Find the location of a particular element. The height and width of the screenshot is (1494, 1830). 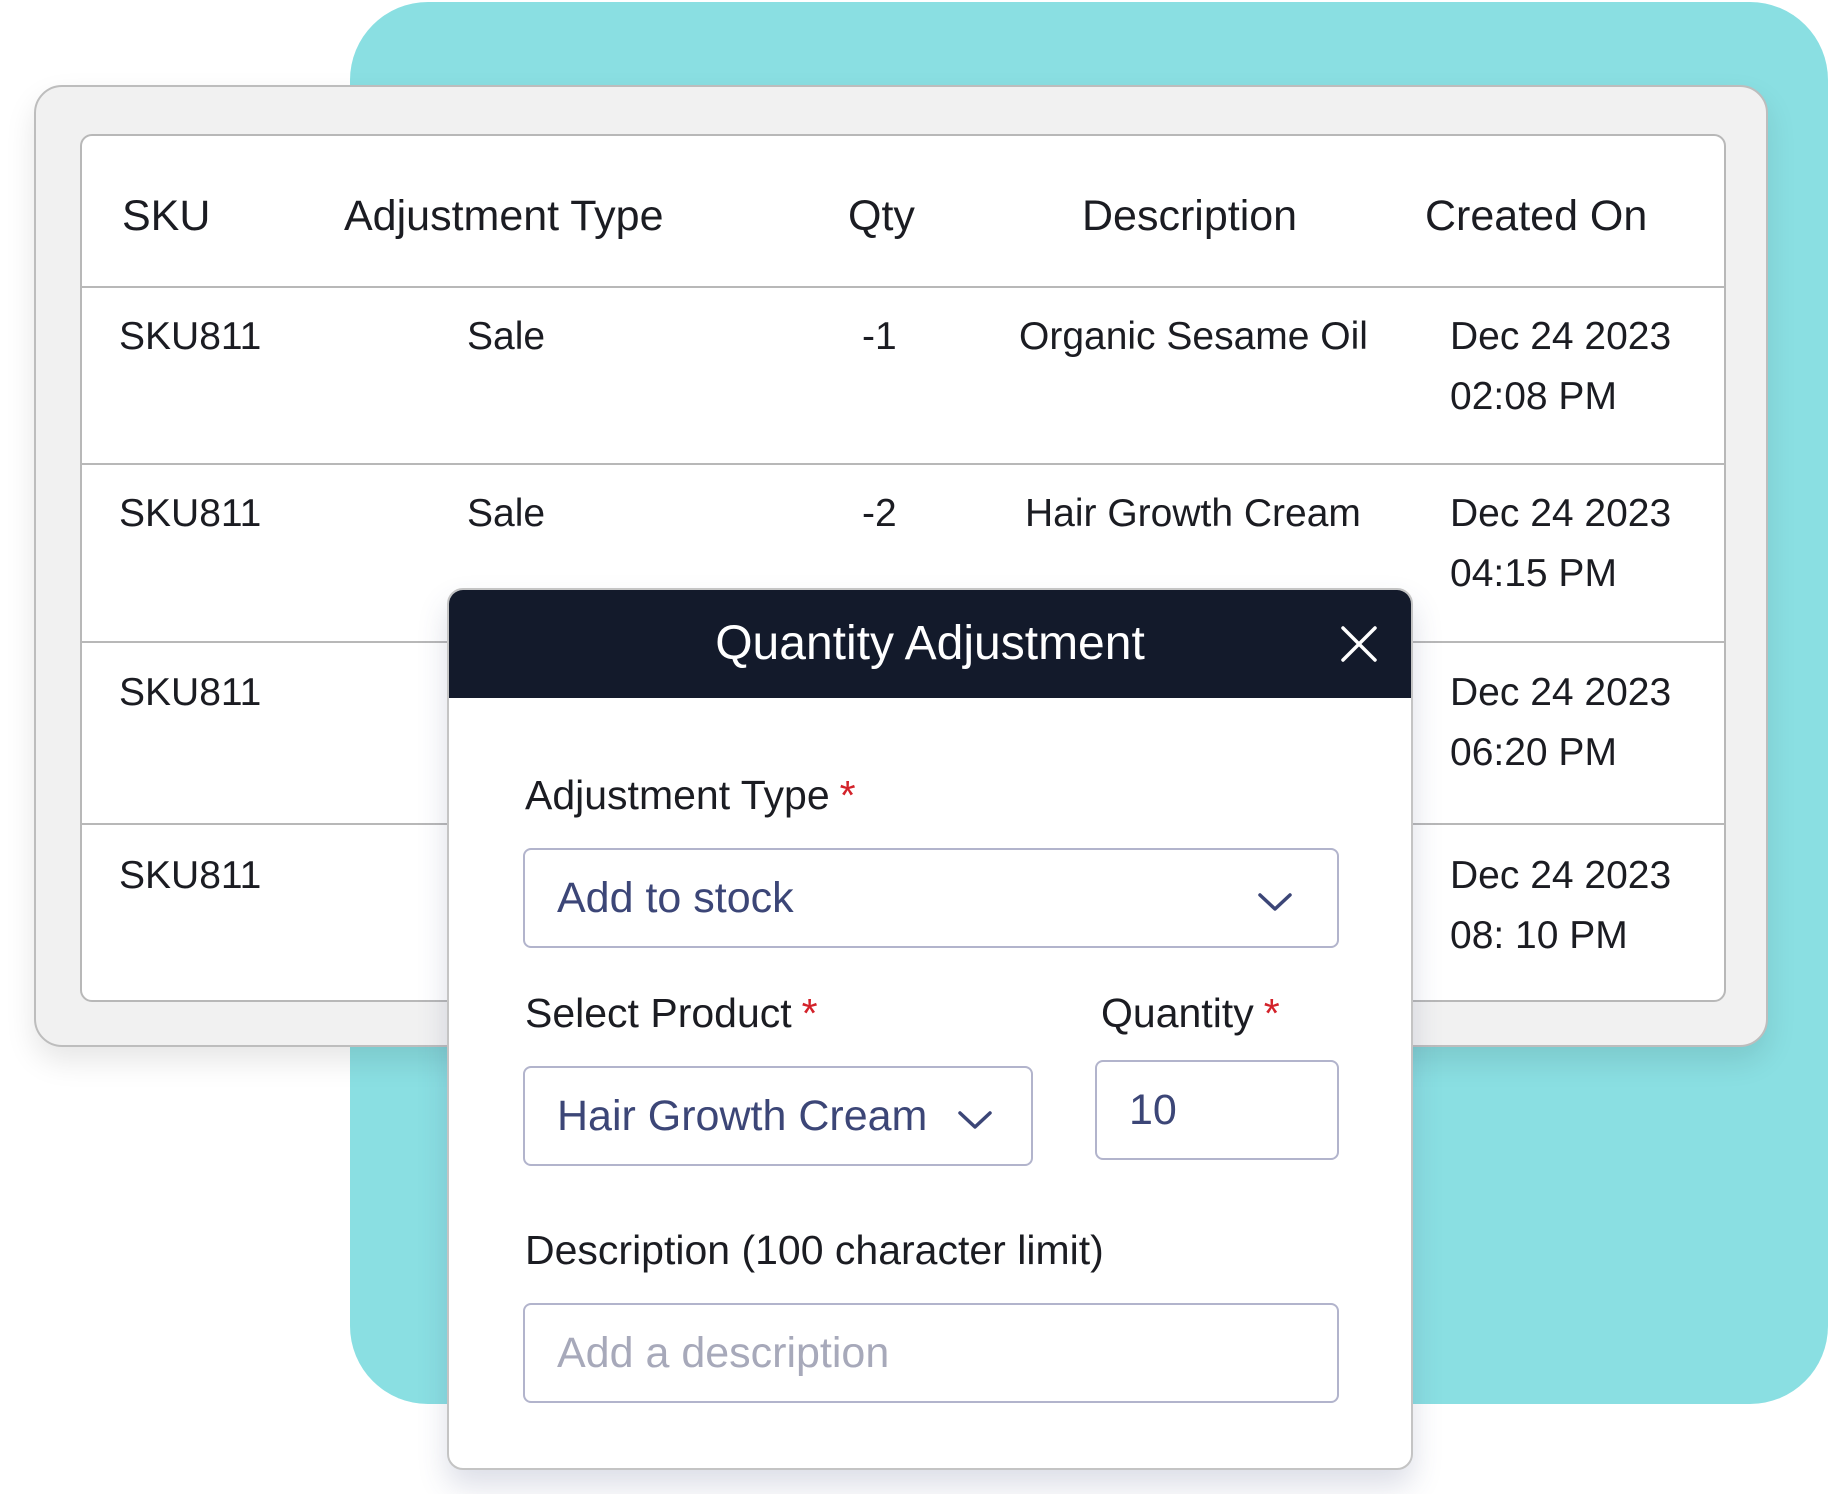

modal-title: Quantity Adjustment is located at coordinates (930, 643).